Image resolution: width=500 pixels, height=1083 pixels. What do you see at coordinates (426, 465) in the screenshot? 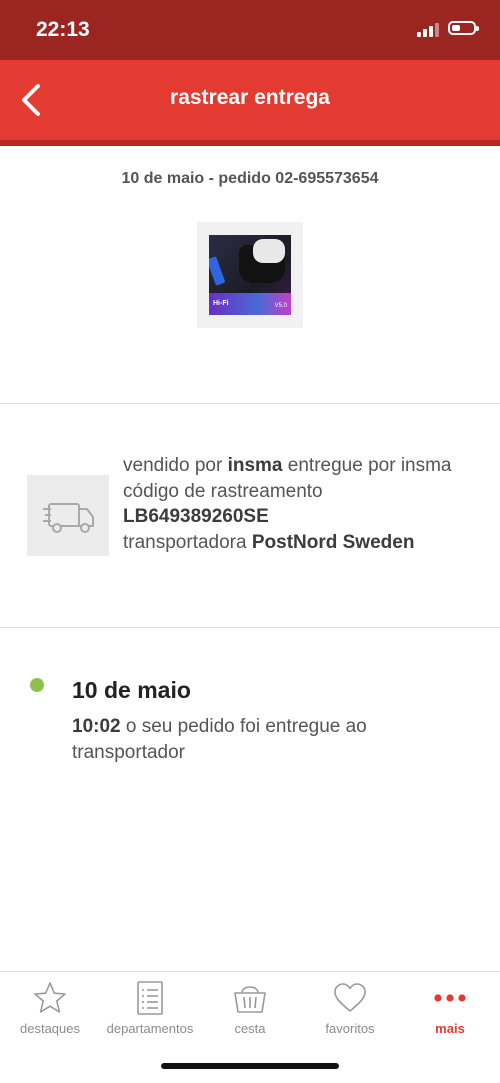
I see `delivered-by-name: insma` at bounding box center [426, 465].